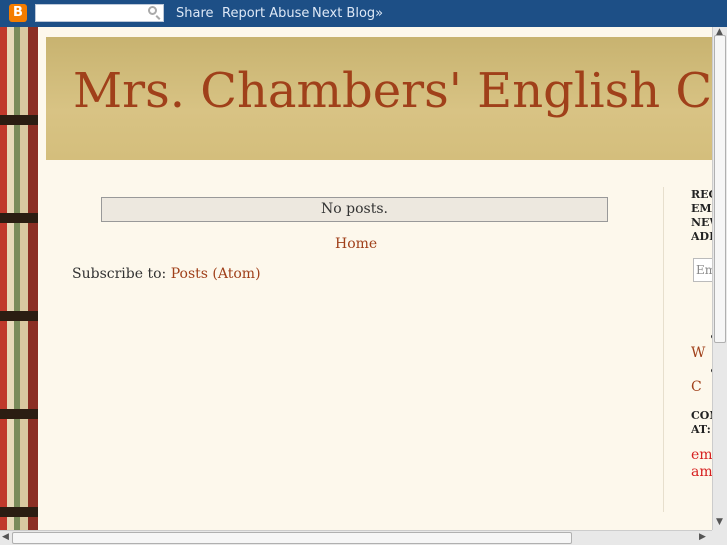 This screenshot has width=727, height=545. What do you see at coordinates (216, 274) in the screenshot?
I see `posts-atom-link: Posts (Atom)` at bounding box center [216, 274].